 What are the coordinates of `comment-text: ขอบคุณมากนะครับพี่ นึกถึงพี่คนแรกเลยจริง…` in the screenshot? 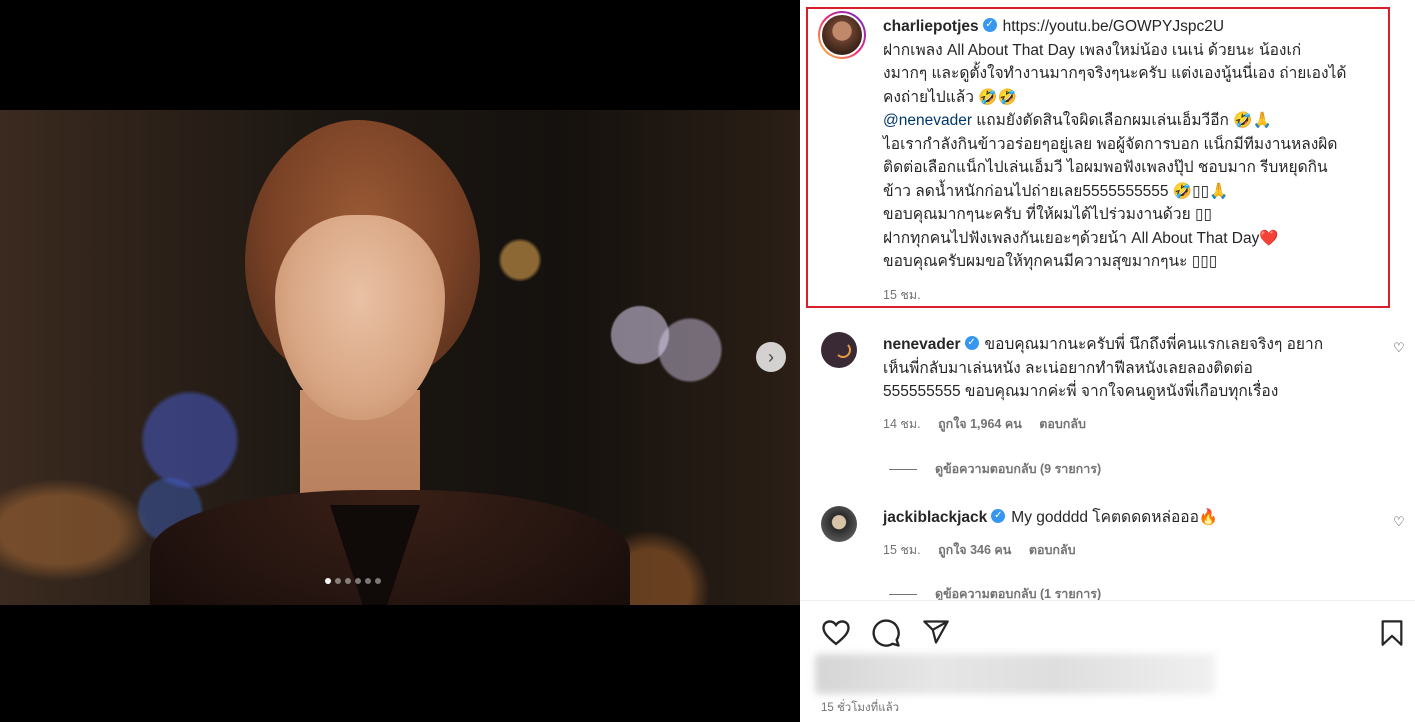 It's located at (1154, 344).